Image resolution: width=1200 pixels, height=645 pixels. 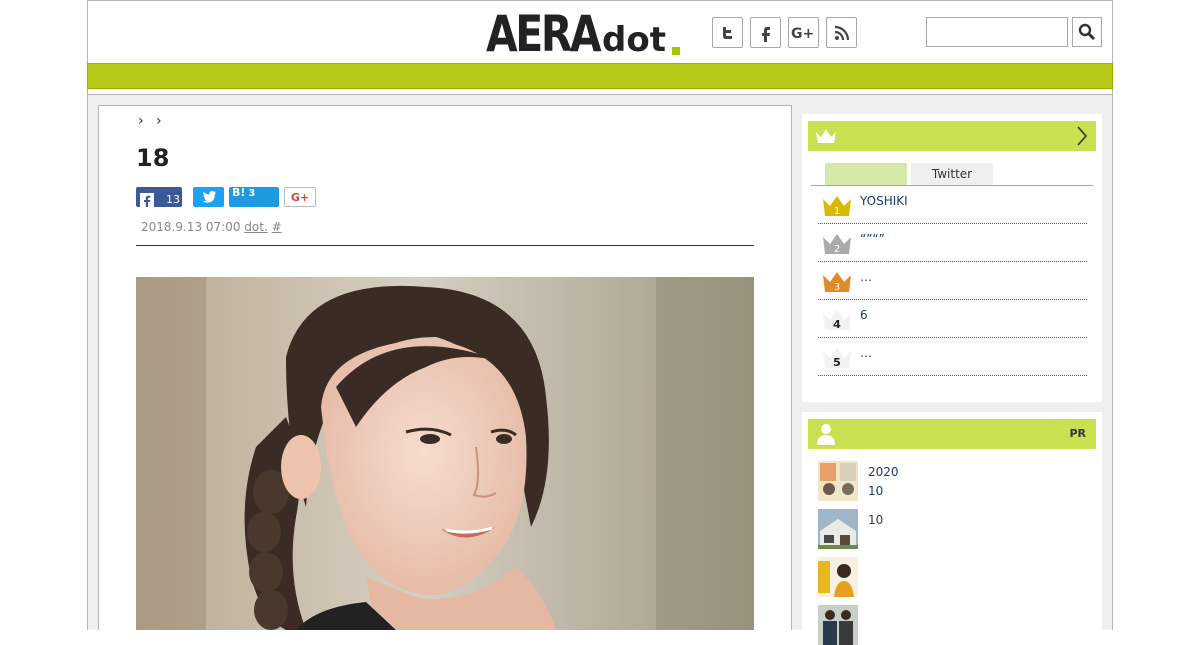 I want to click on facebook-button, so click(x=765, y=32).